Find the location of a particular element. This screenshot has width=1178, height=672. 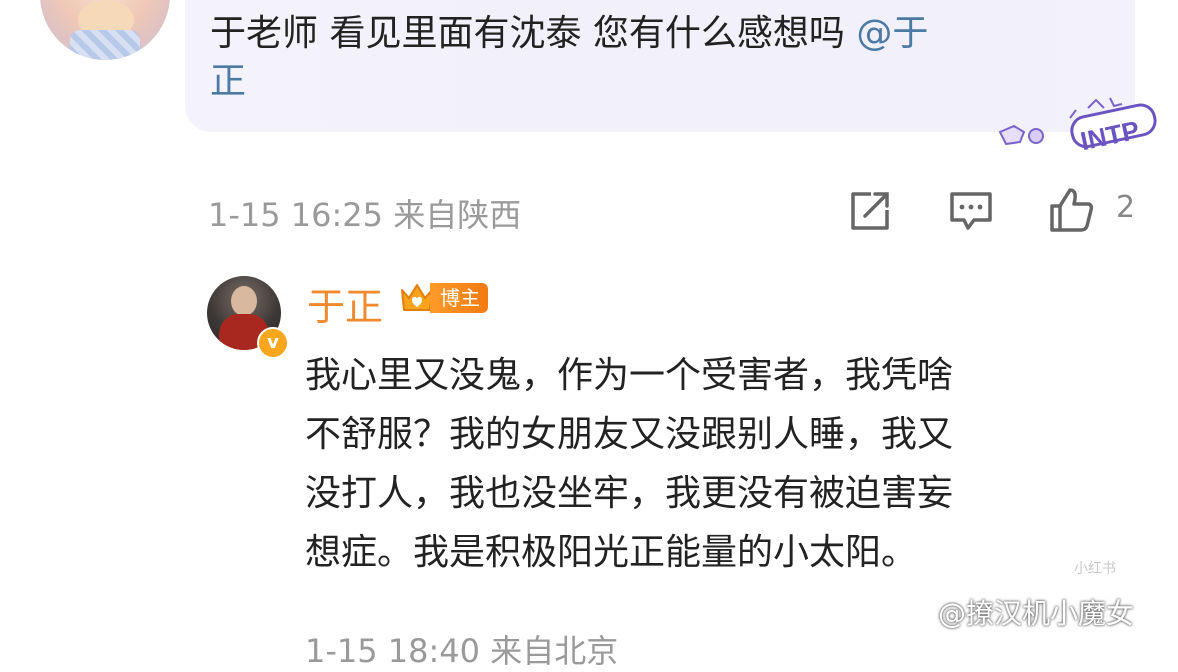

reply-author-name: 于正 is located at coordinates (345, 303).